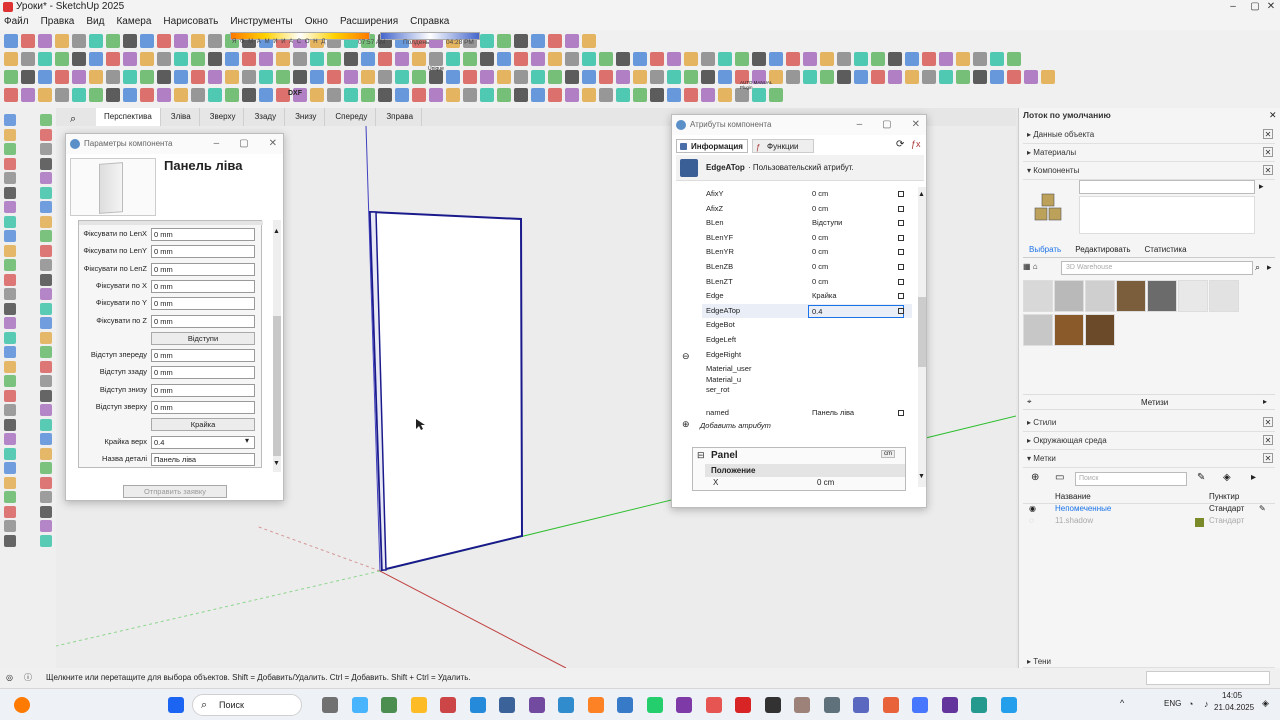 The image size is (1280, 720). Describe the element at coordinates (902, 145) in the screenshot. I see `refresh-icon: ⟳` at that location.